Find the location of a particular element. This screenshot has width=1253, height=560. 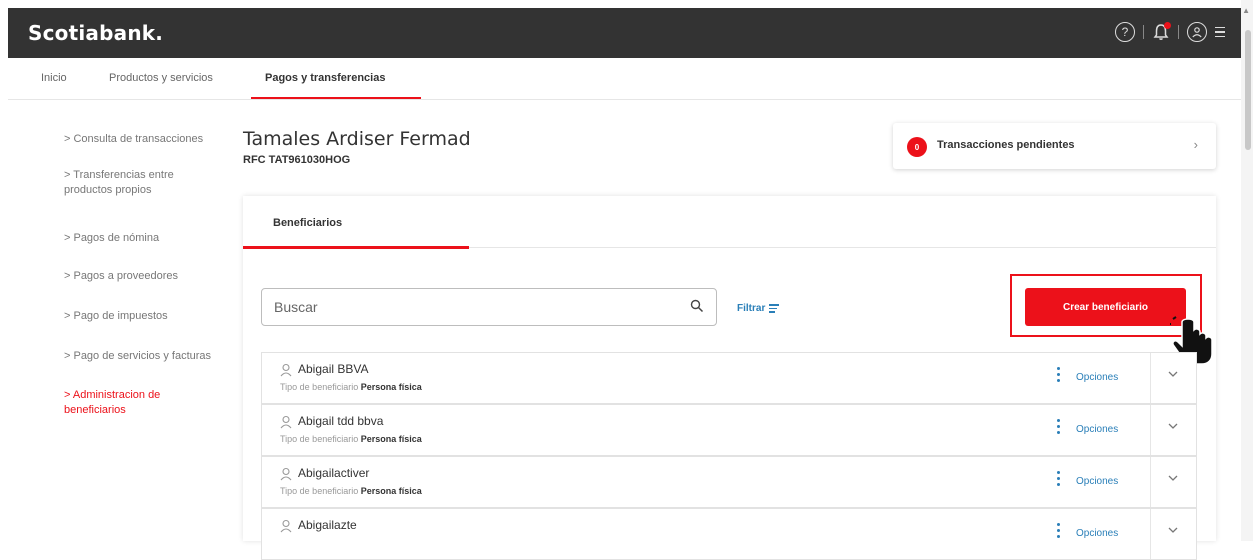

nav-active-underline is located at coordinates (336, 98).